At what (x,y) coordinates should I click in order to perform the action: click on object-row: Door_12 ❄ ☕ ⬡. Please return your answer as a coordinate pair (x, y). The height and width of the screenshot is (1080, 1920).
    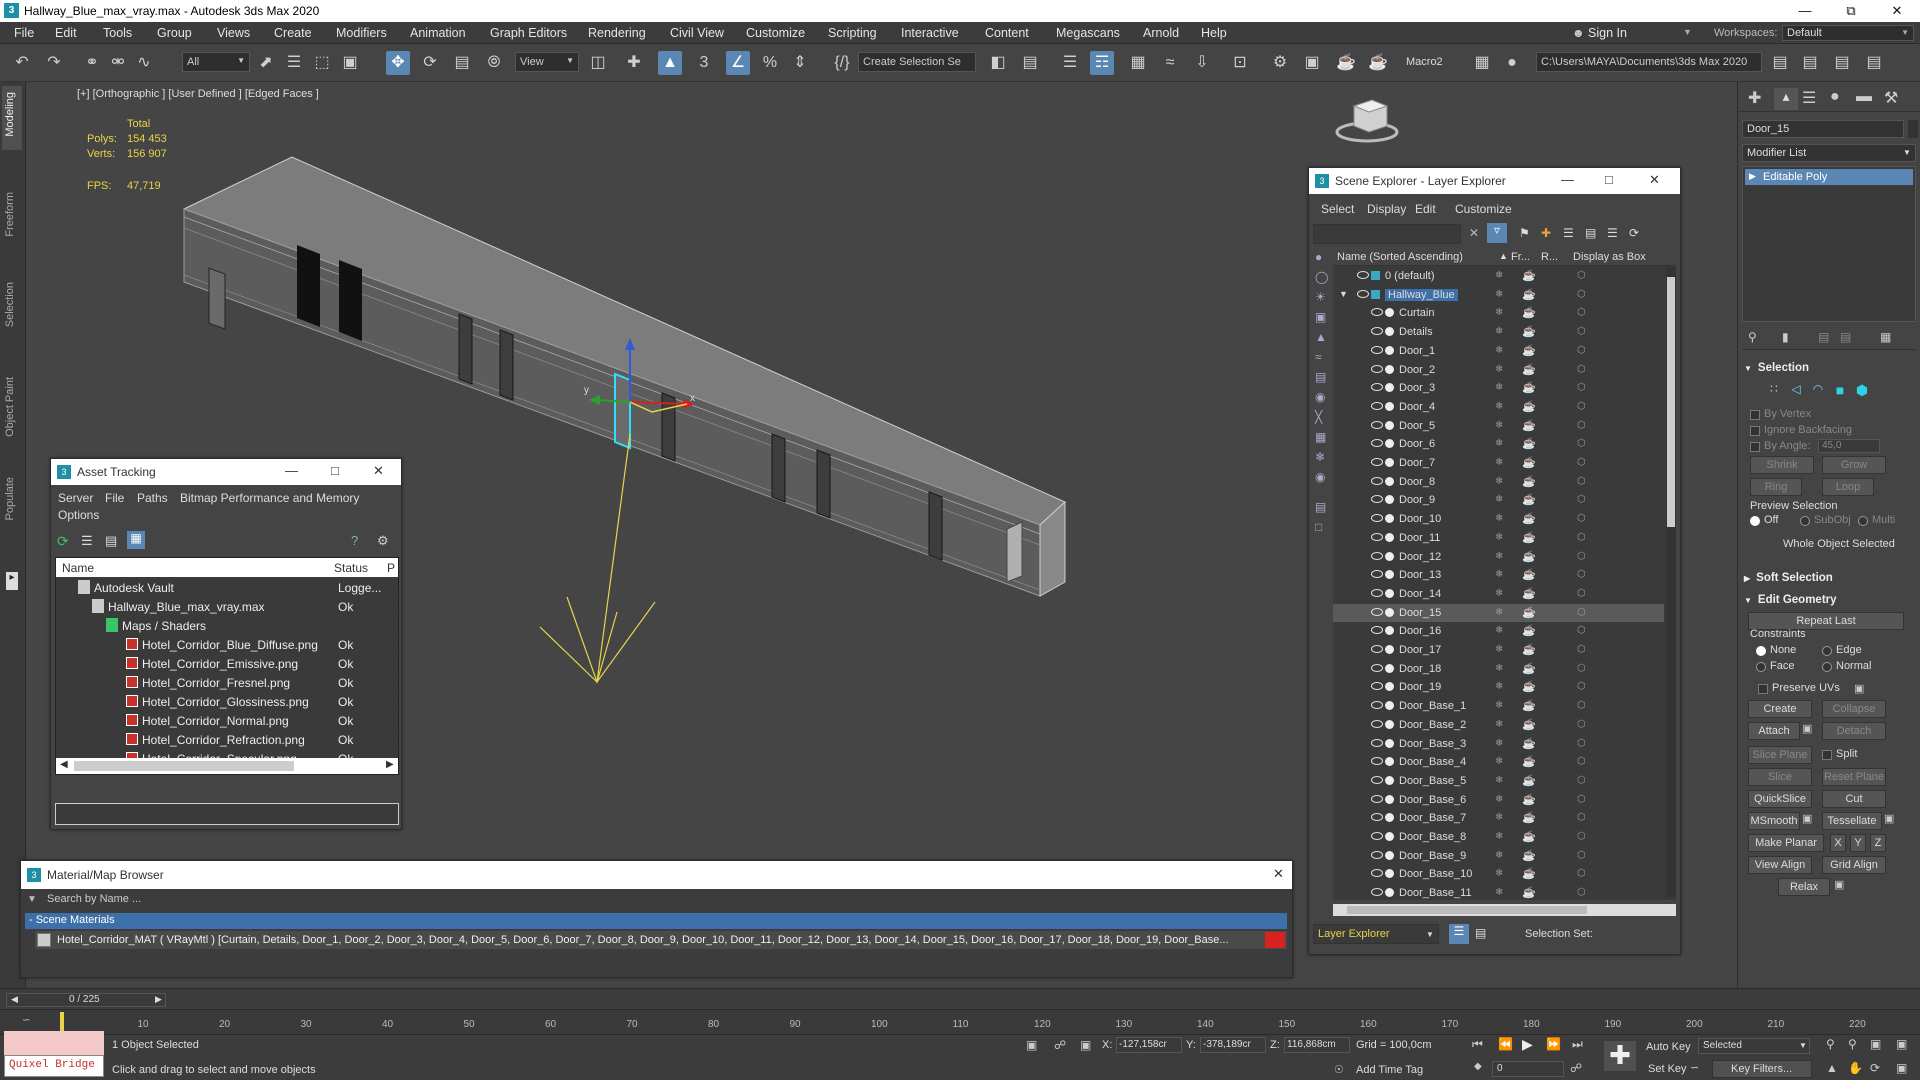
    Looking at the image, I should click on (1498, 557).